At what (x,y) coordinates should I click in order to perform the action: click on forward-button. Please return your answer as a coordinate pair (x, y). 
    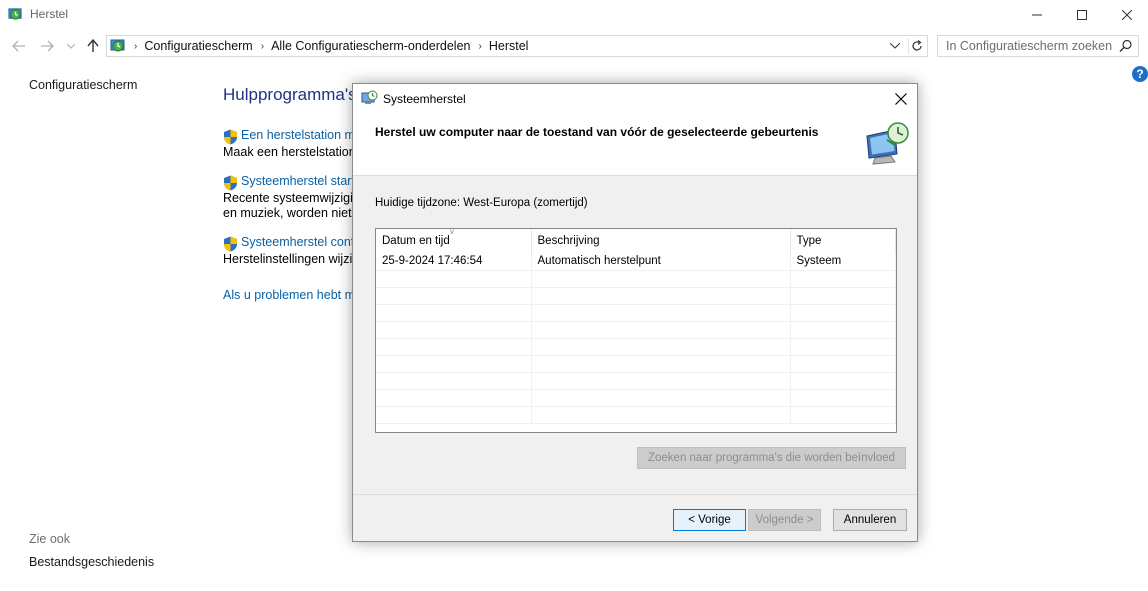
    Looking at the image, I should click on (47, 46).